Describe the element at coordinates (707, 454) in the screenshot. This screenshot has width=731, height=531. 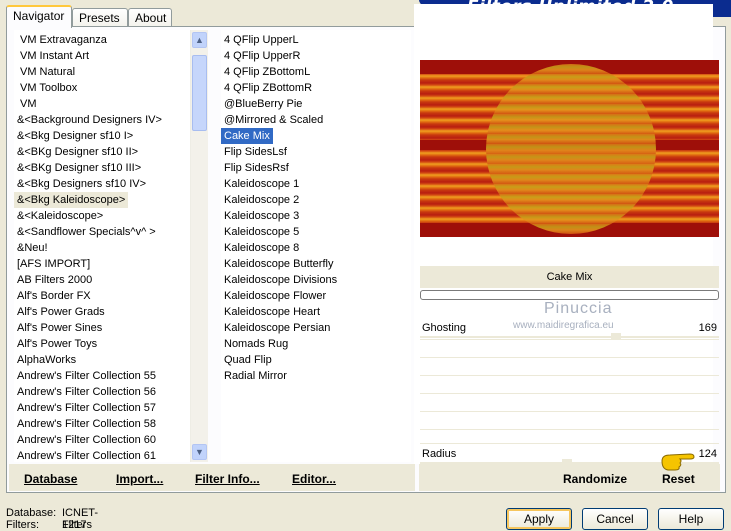
I see `radius-value: 124` at that location.